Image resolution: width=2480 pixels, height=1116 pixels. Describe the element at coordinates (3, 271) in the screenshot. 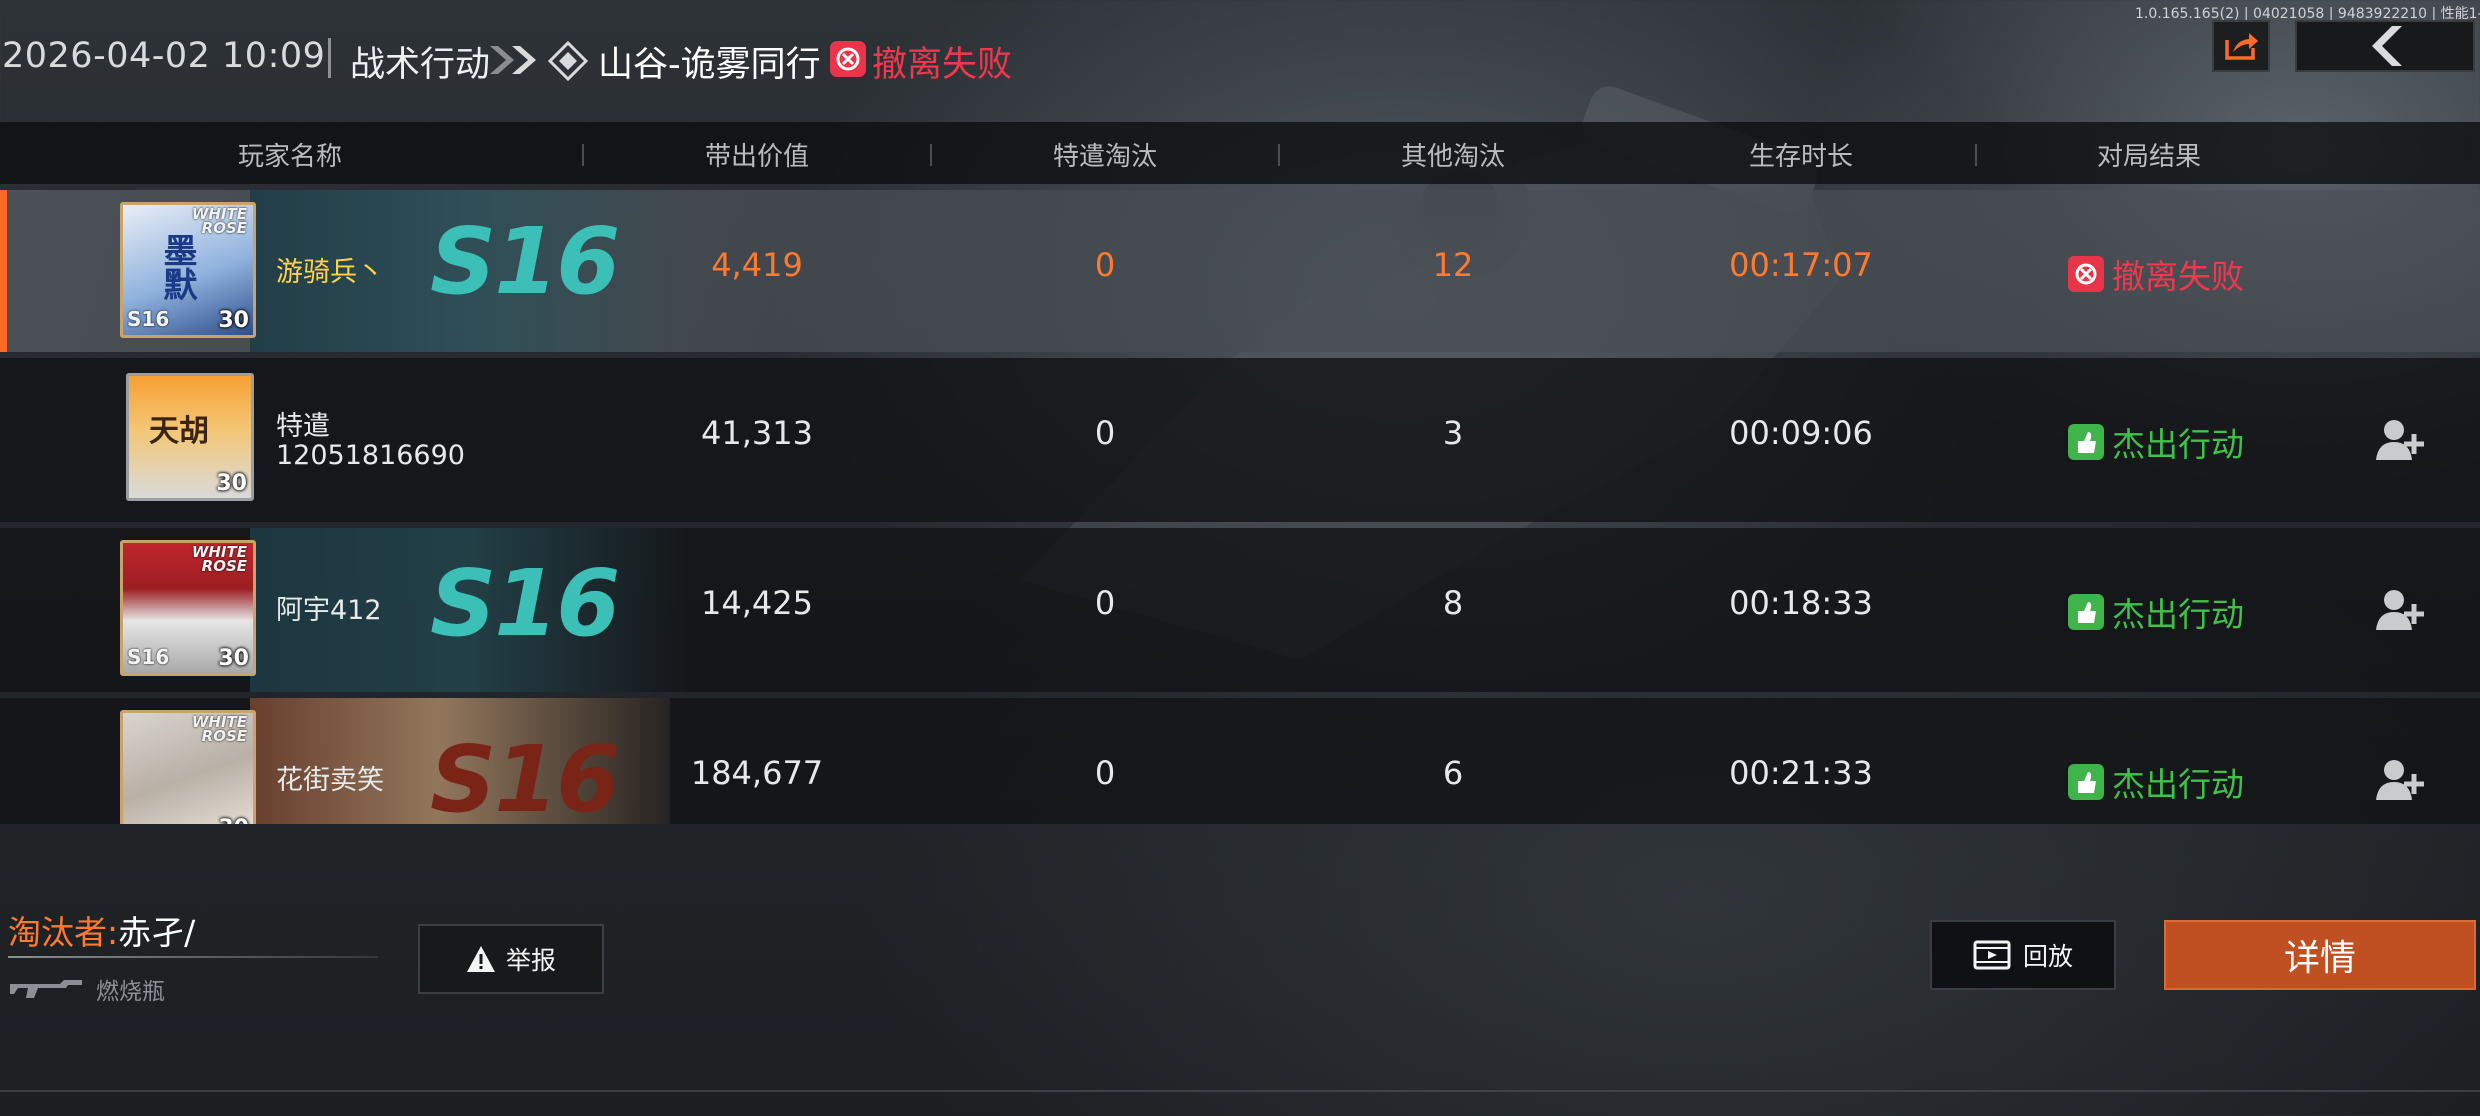

I see `self-row-marker` at that location.